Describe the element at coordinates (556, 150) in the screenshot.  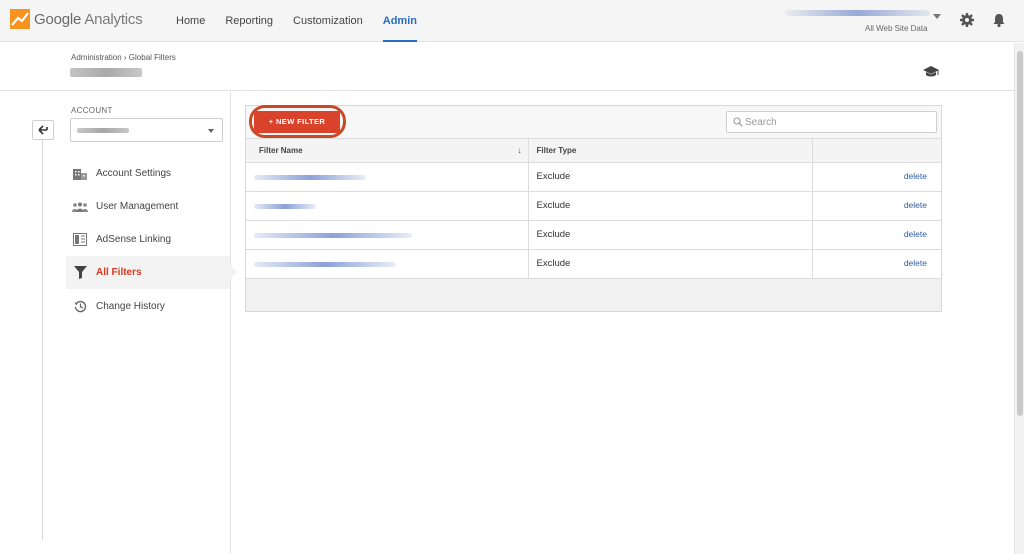
I see `column-header-label: Filter Type` at that location.